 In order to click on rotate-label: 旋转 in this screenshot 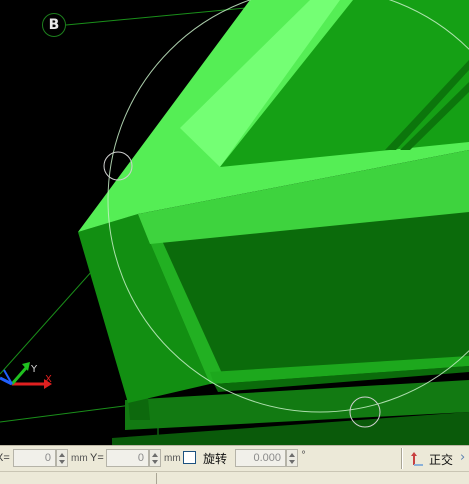, I will do `click(215, 459)`.